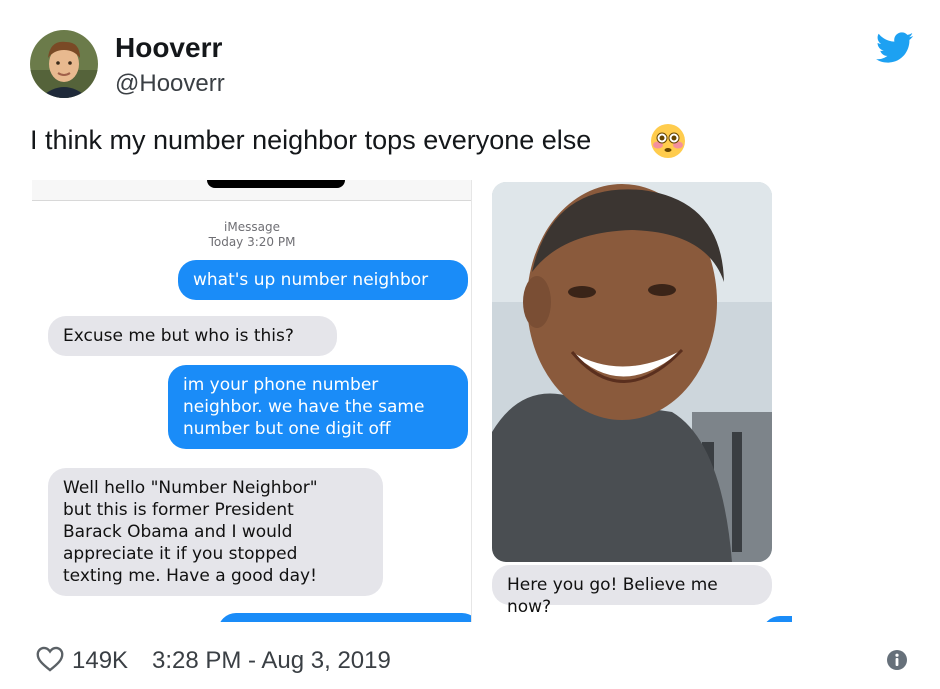  I want to click on message-line: texting me. Have a good day!, so click(190, 576).